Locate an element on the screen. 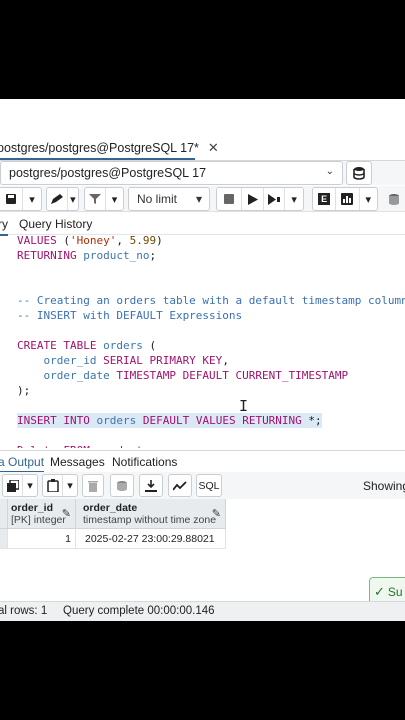 Image resolution: width=405 pixels, height=720 pixels. code-token: ); is located at coordinates (24, 390).